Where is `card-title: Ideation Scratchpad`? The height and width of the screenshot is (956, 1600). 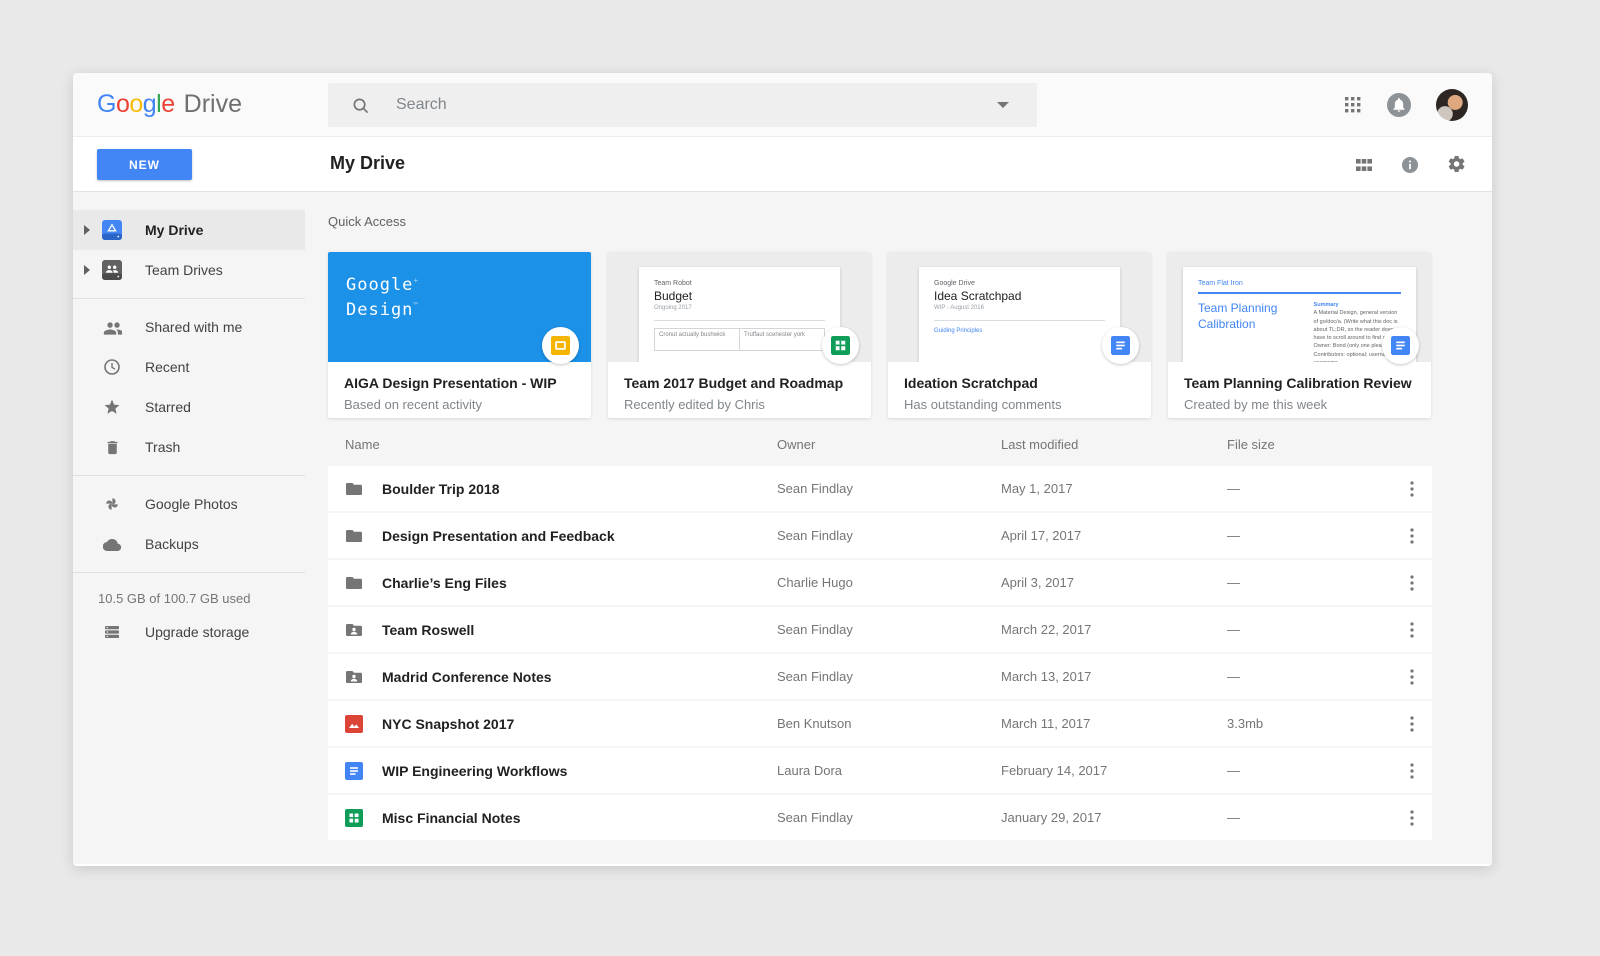 card-title: Ideation Scratchpad is located at coordinates (971, 383).